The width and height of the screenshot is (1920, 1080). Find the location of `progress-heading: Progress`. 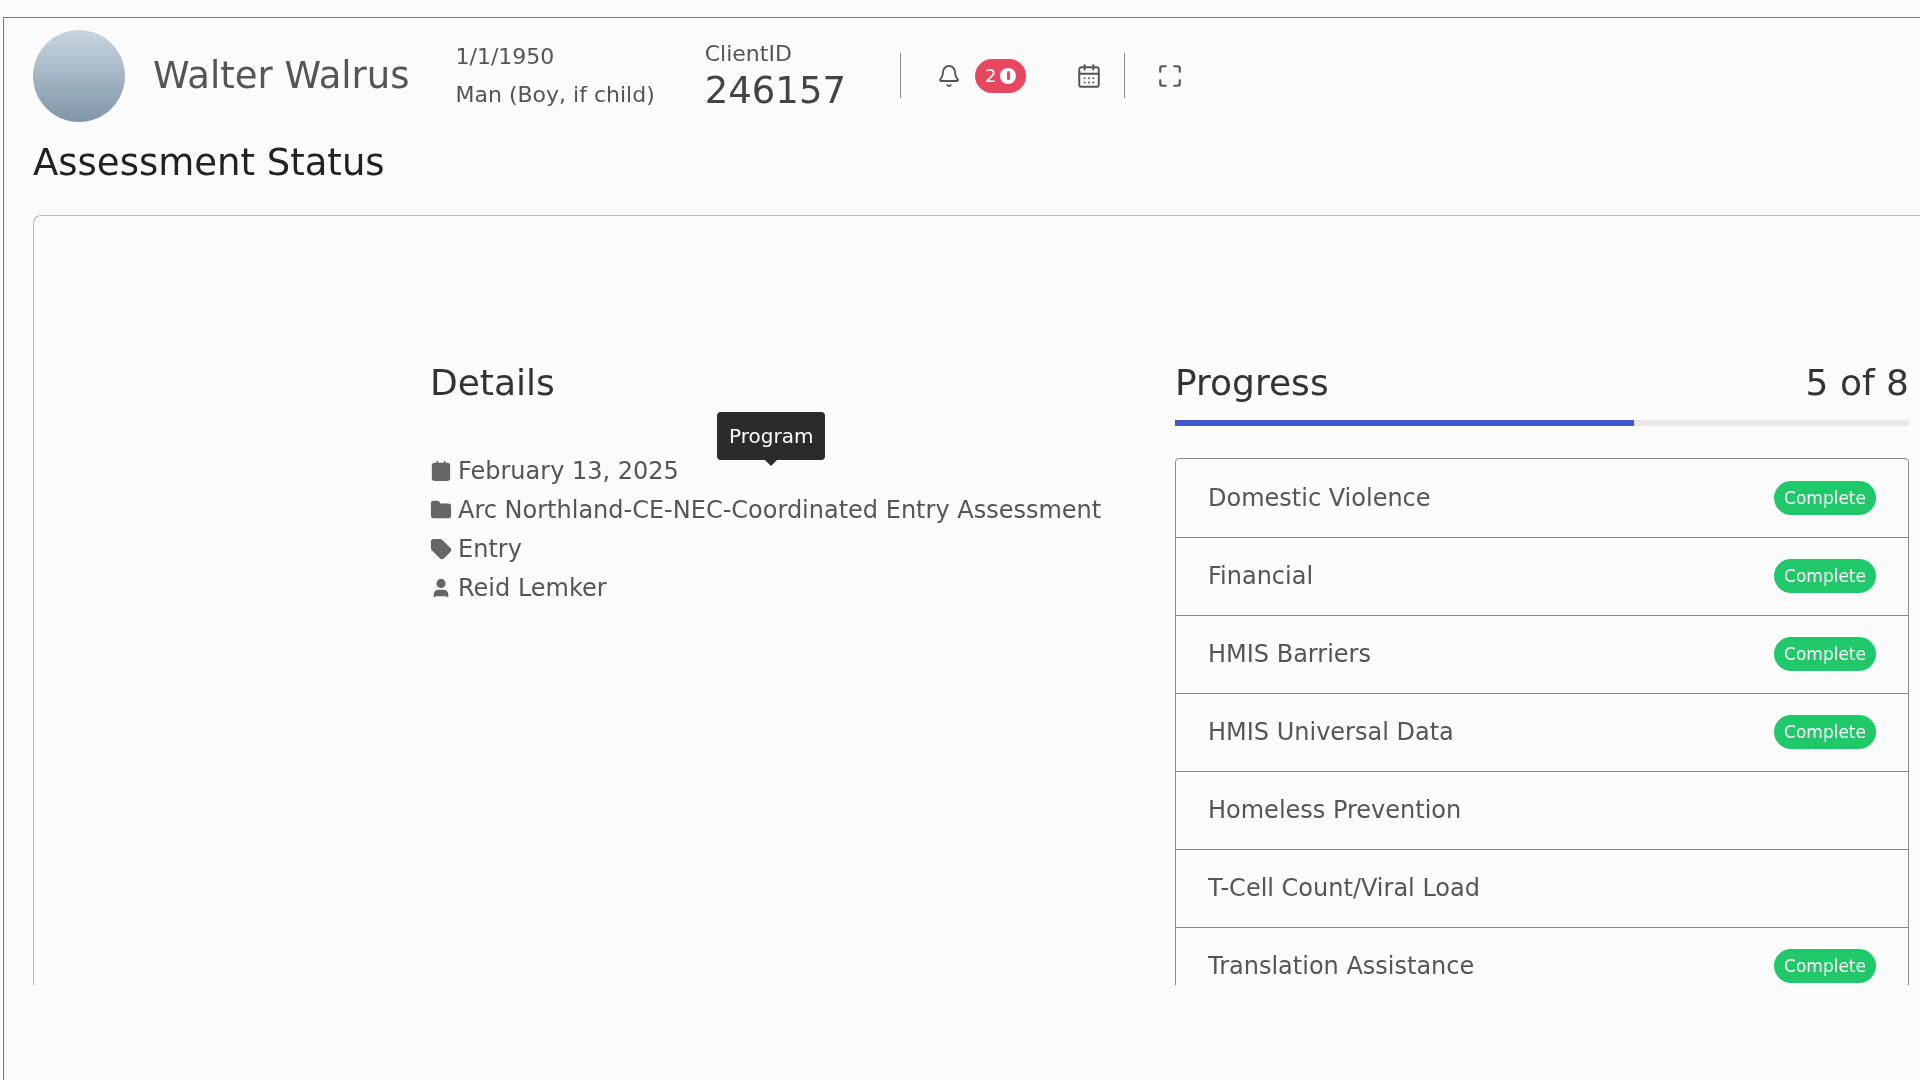

progress-heading: Progress is located at coordinates (1252, 382).